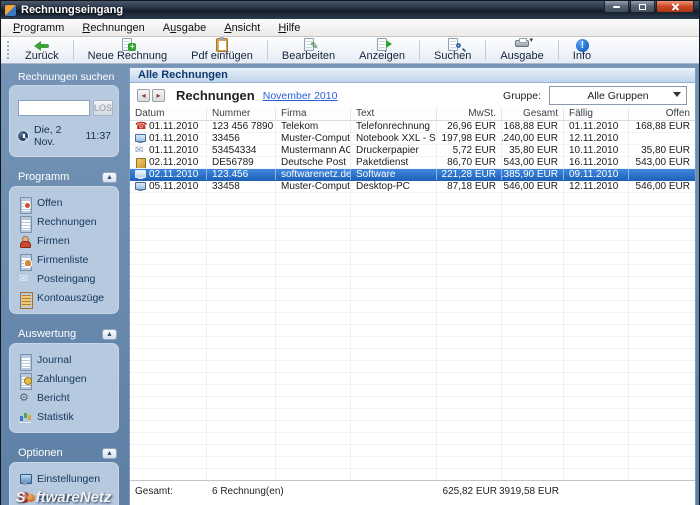 The height and width of the screenshot is (505, 700). I want to click on edit-icon: ✎, so click(309, 45).